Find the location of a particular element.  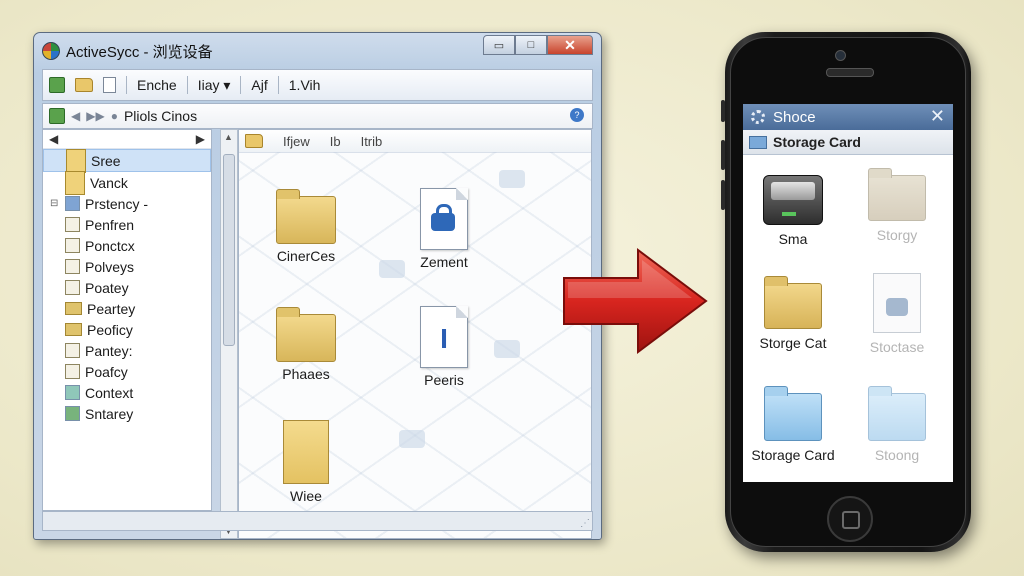

collapse-icon: ⊟ is located at coordinates (54, 203).